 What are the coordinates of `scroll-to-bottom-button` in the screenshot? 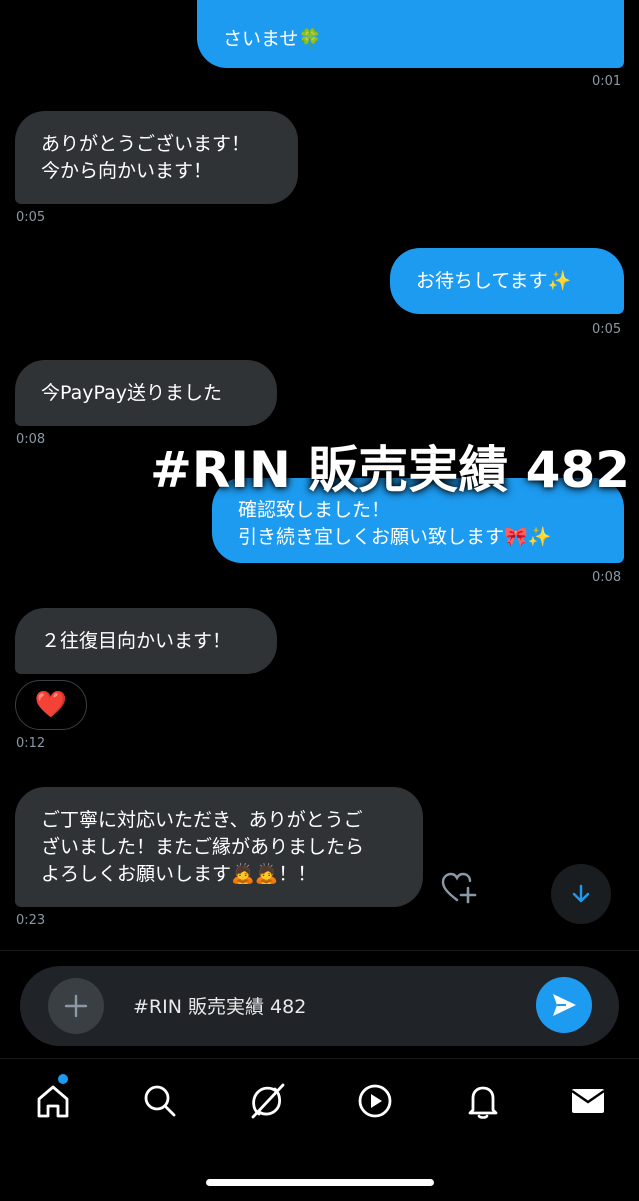 It's located at (581, 894).